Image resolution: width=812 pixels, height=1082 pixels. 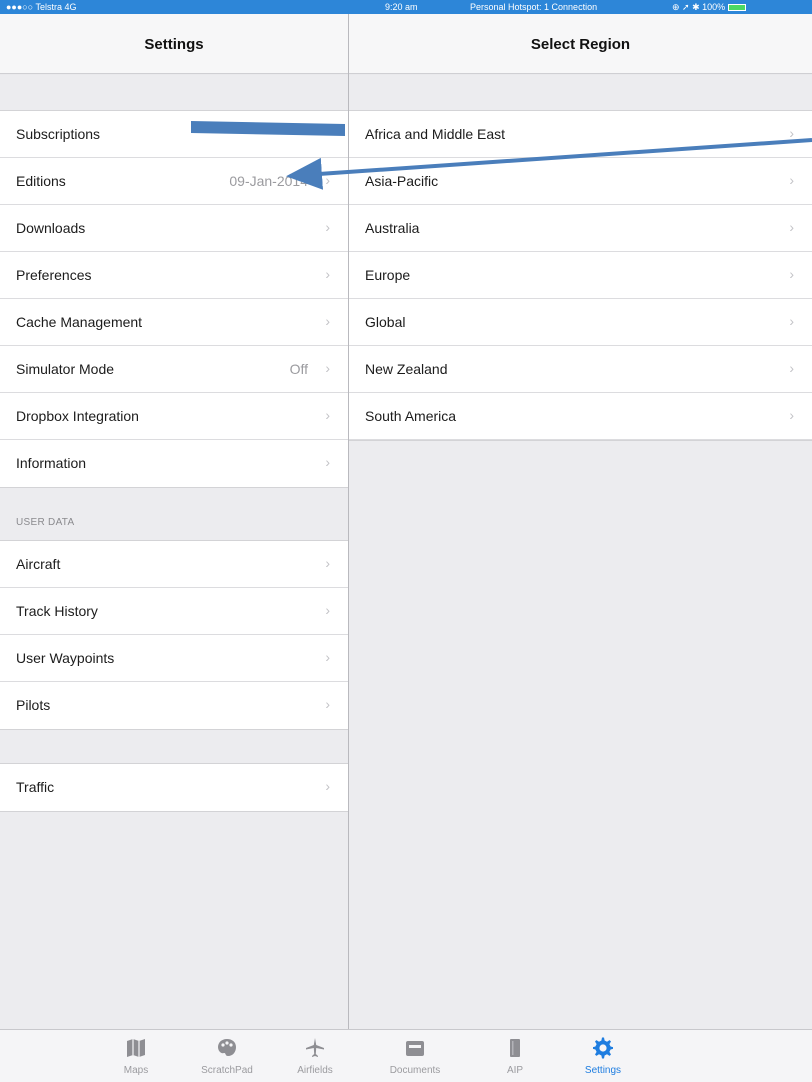 I want to click on region-item-global: Global ›, so click(x=580, y=322).